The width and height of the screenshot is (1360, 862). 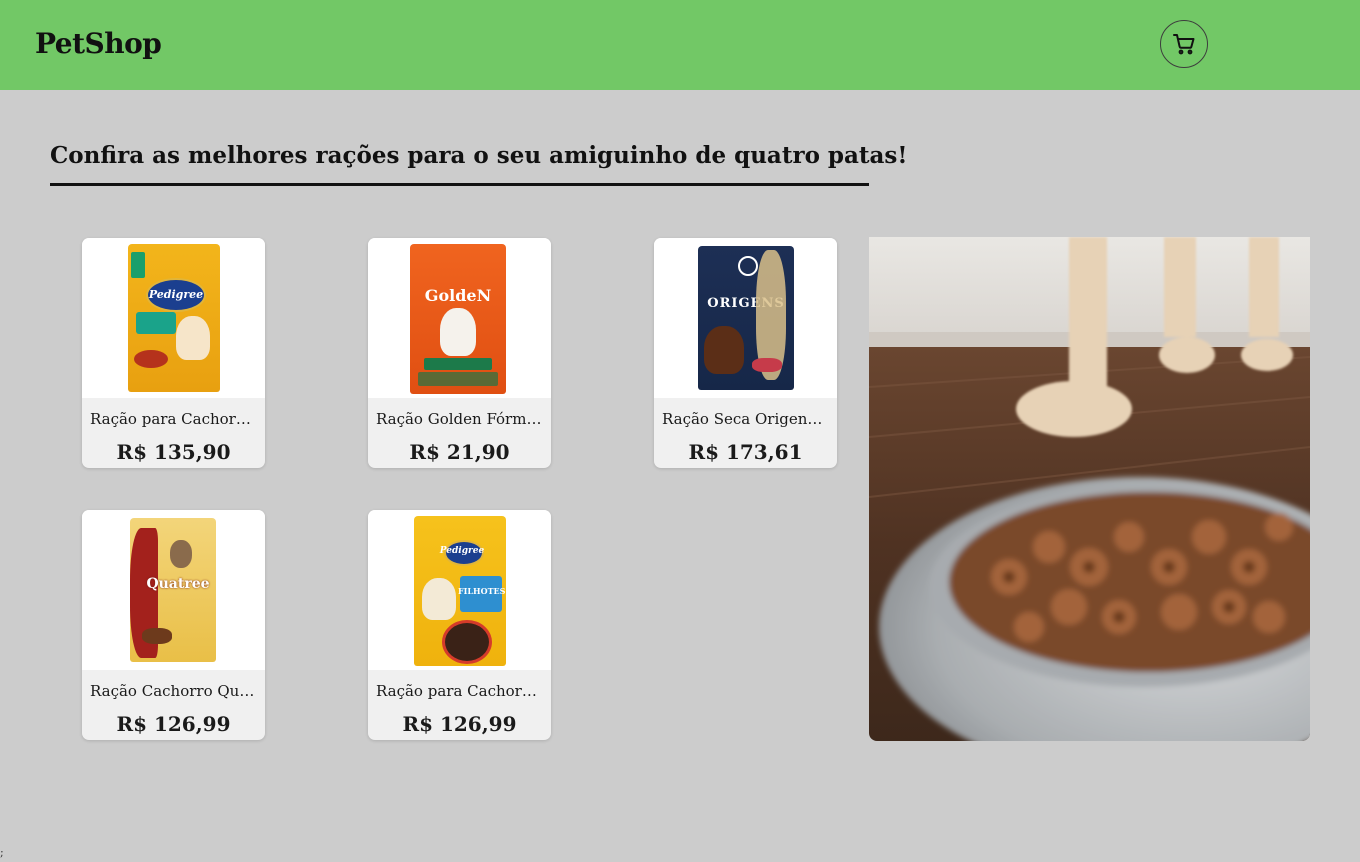 What do you see at coordinates (98, 43) in the screenshot?
I see `brand-logo: PetShop` at bounding box center [98, 43].